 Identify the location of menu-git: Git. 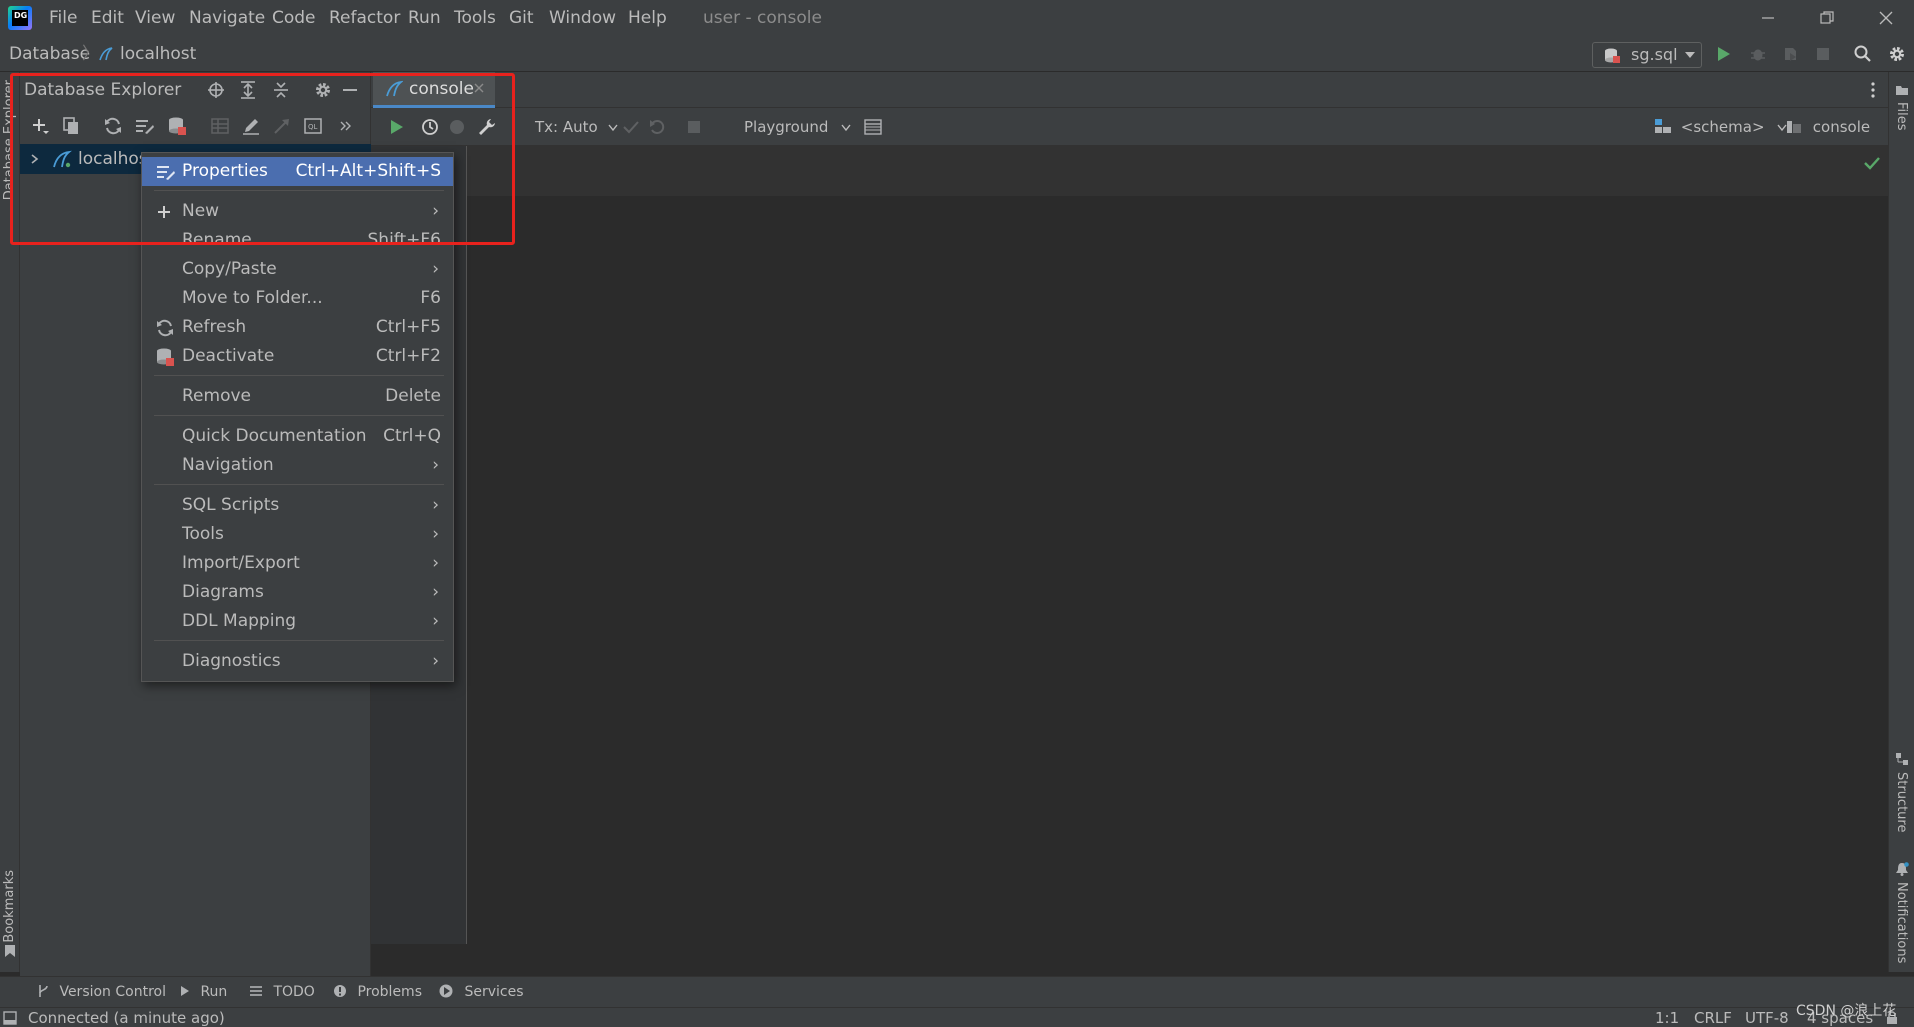
(521, 18).